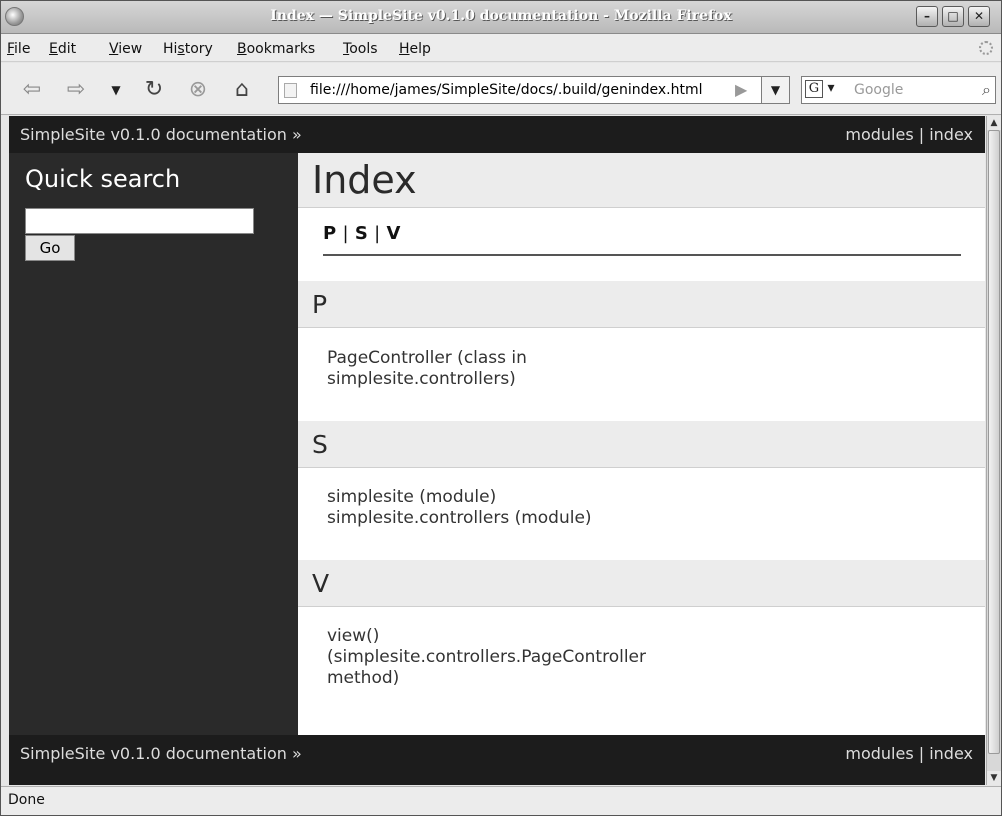 The image size is (1002, 816). I want to click on back-arrow-icon: ⇦, so click(32, 90).